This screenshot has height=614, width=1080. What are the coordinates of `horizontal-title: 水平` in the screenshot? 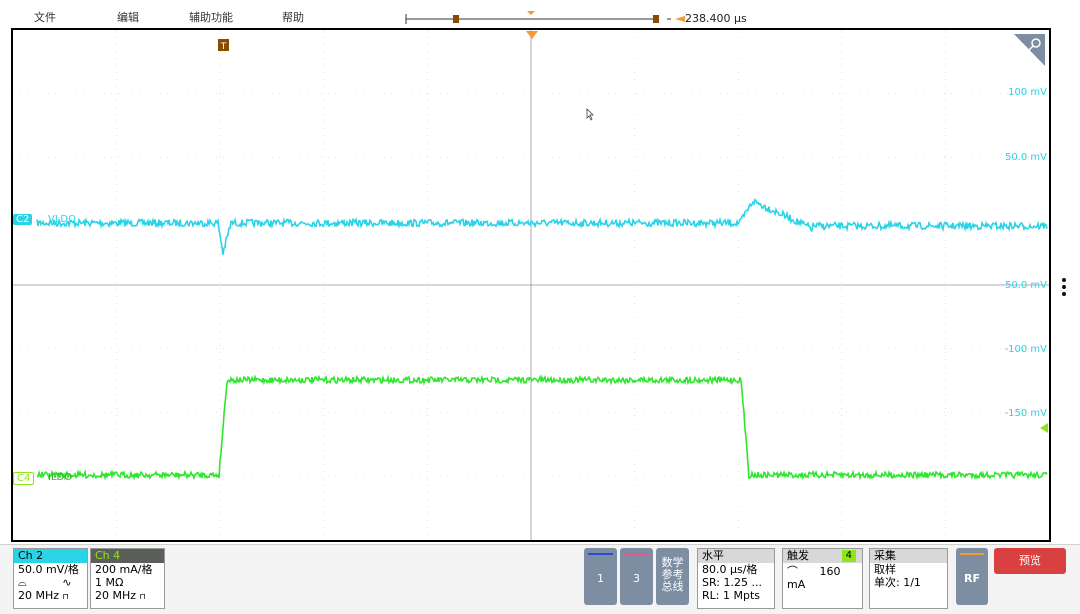 It's located at (736, 556).